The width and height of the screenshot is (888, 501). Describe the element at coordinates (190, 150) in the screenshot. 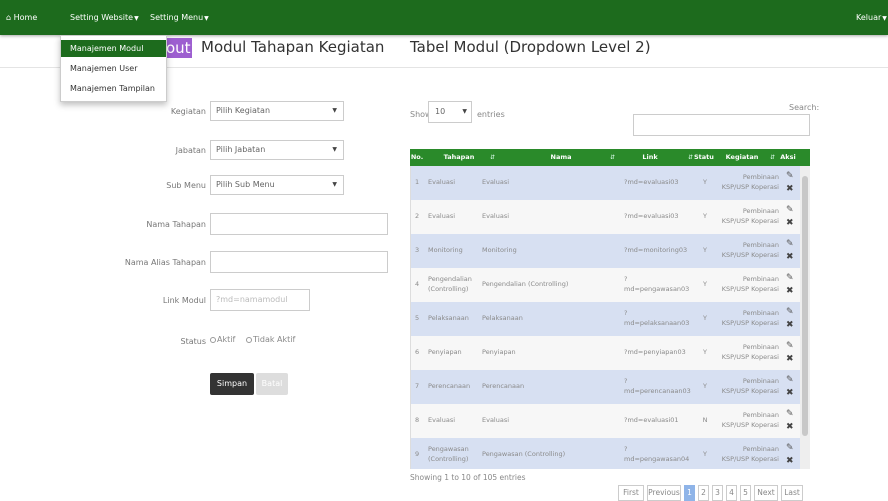

I see `jabatan-label: Jabatan` at that location.